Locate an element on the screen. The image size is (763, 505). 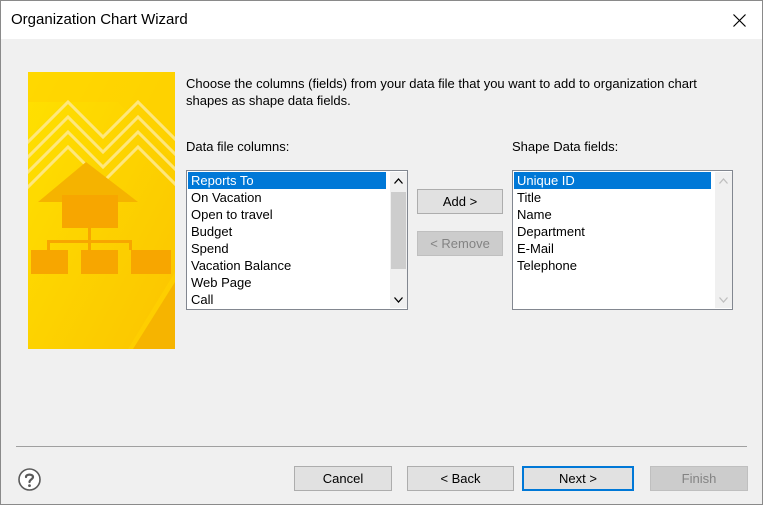
next-button: Next > is located at coordinates (578, 478).